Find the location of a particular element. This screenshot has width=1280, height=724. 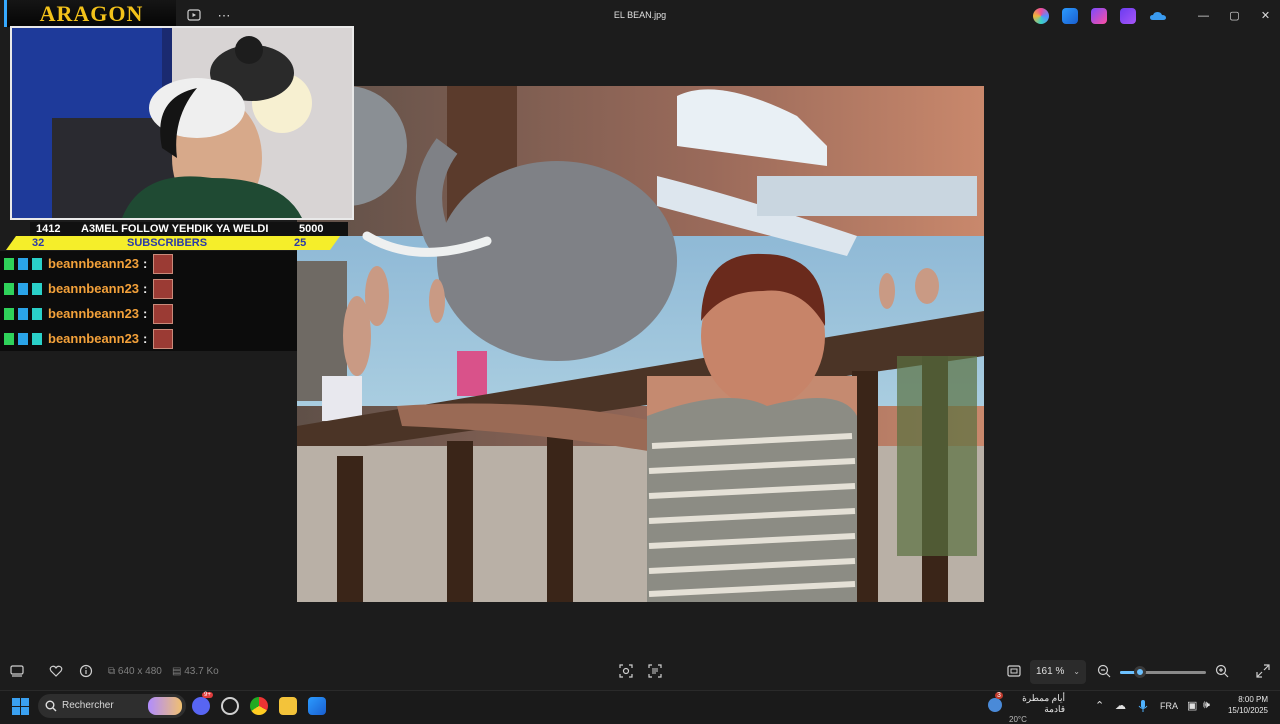

network-icon: ▣ is located at coordinates (1192, 705).